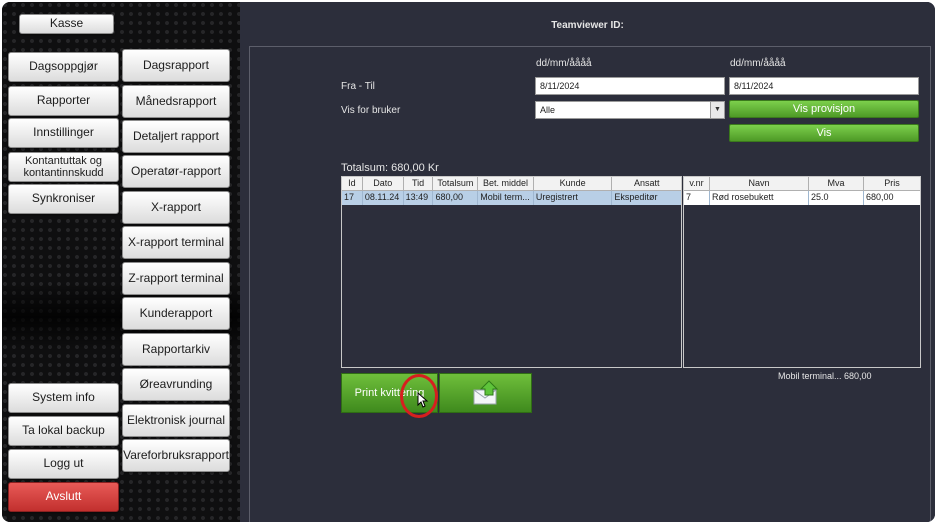 The height and width of the screenshot is (525, 938). What do you see at coordinates (176, 207) in the screenshot?
I see `x-rapport-button: X-rapport` at bounding box center [176, 207].